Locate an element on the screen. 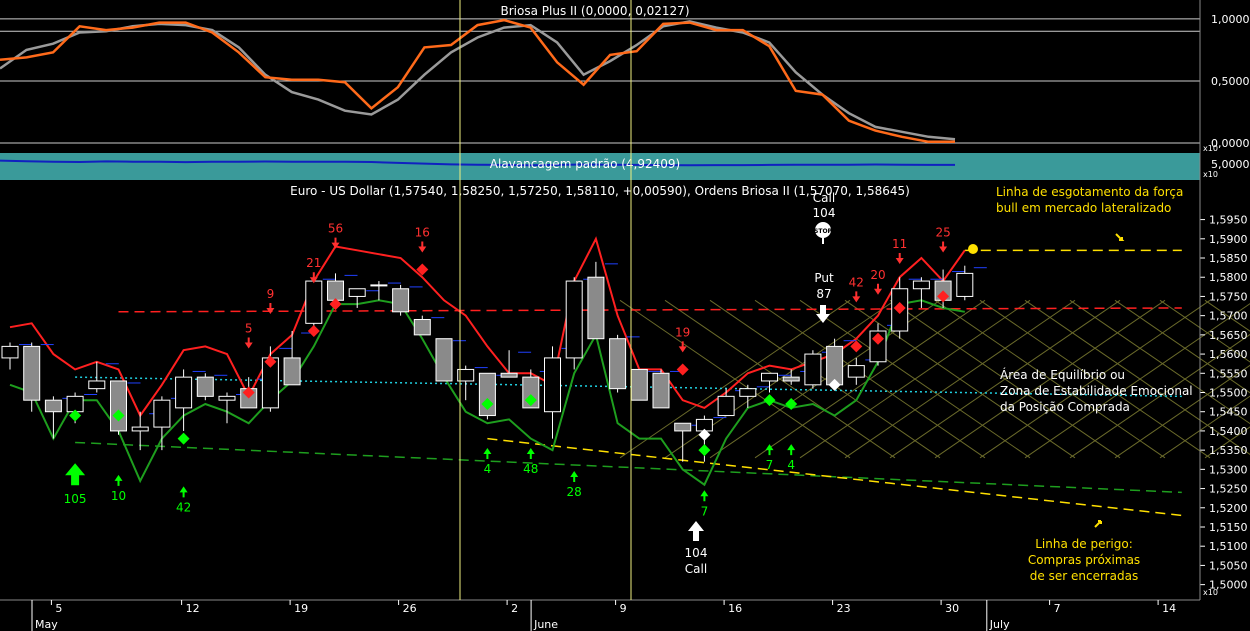 The image size is (1250, 631). price-tick-label: 1,5650 is located at coordinates (1228, 335).